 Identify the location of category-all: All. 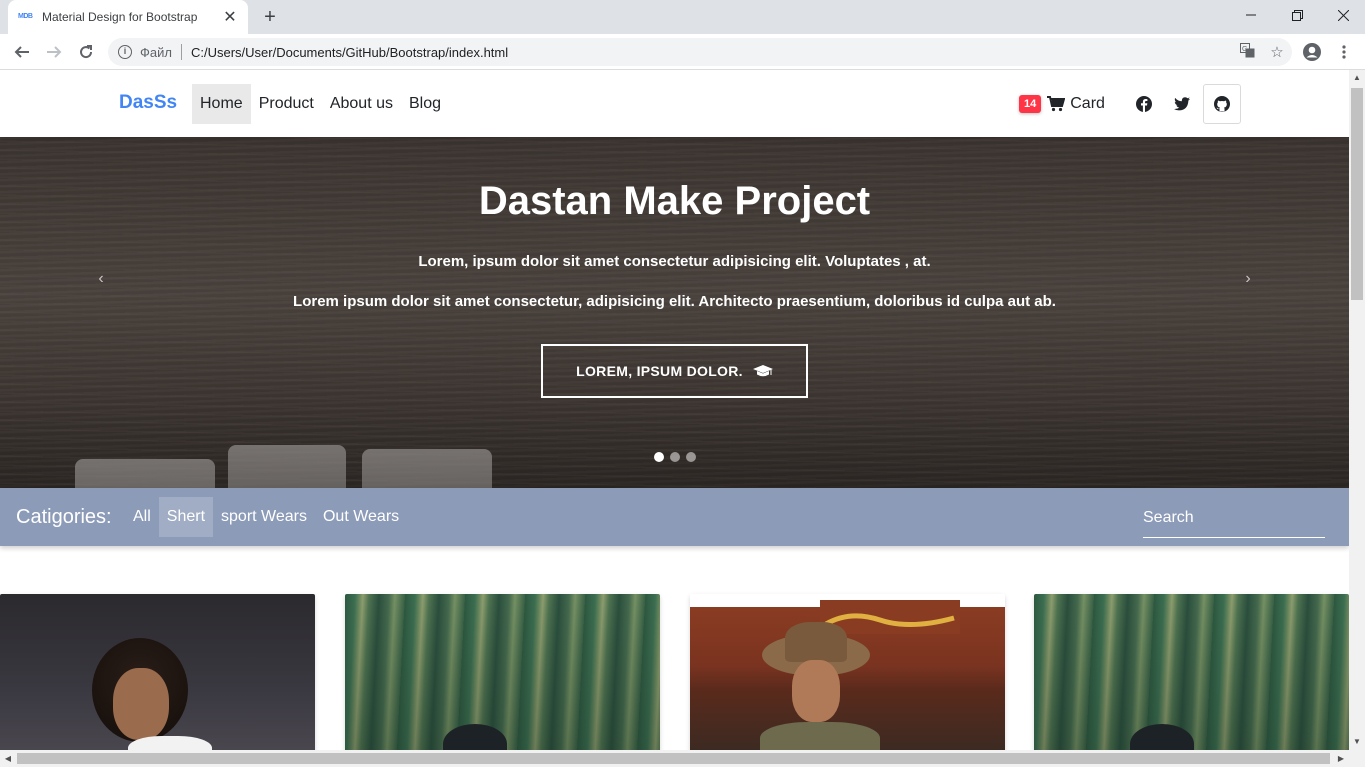
(142, 517).